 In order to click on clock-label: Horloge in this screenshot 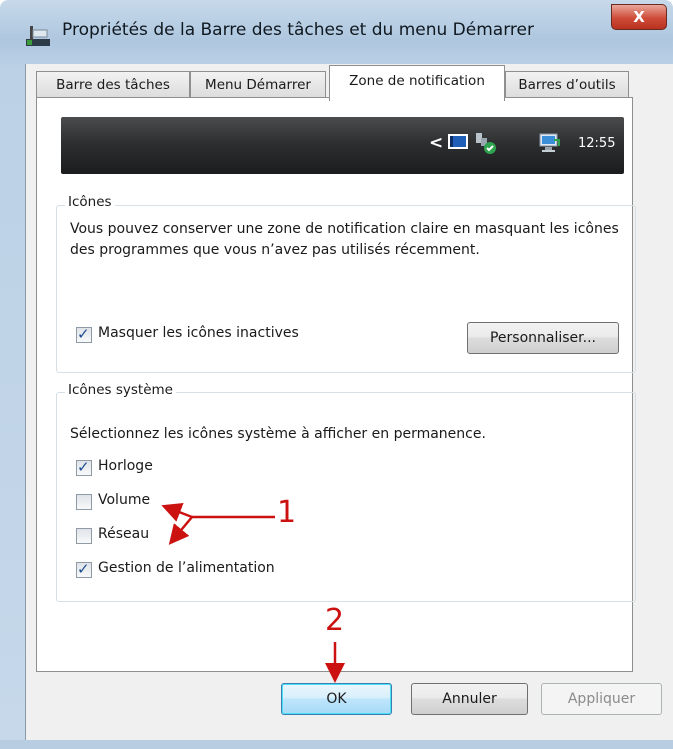, I will do `click(125, 466)`.